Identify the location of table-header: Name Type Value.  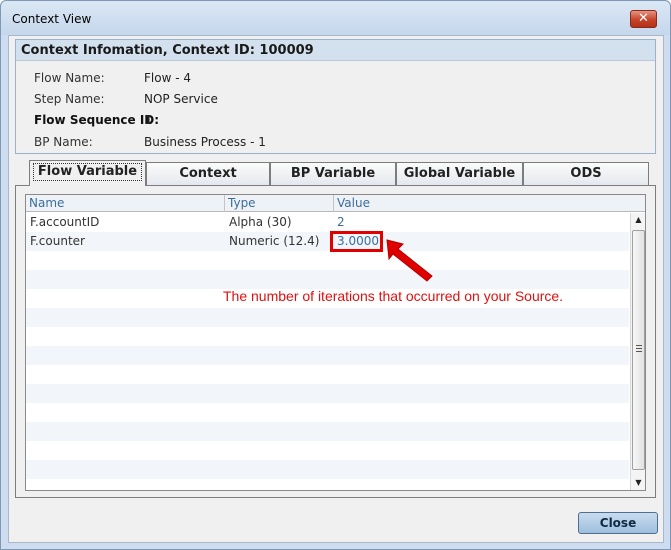
(335, 203).